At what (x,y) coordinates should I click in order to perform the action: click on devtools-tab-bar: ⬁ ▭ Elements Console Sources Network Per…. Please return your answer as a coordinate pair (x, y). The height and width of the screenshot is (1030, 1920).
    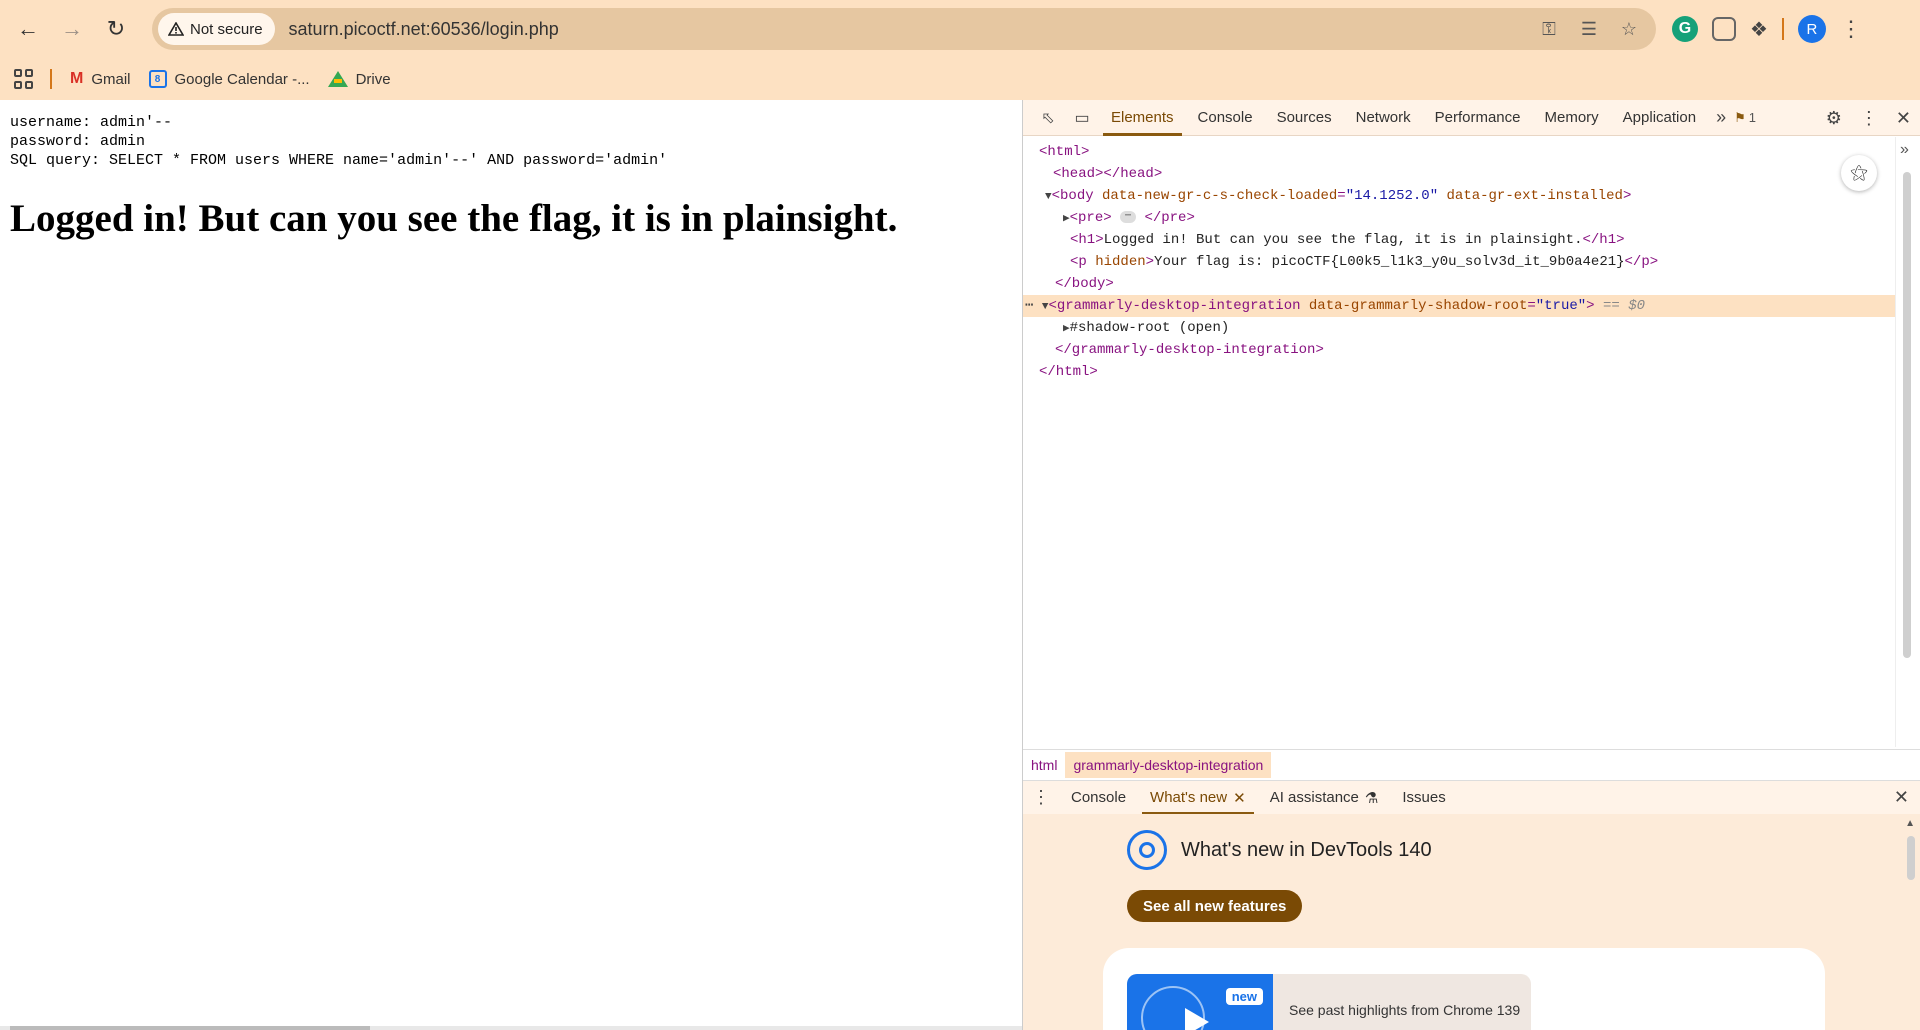
    Looking at the image, I should click on (1471, 118).